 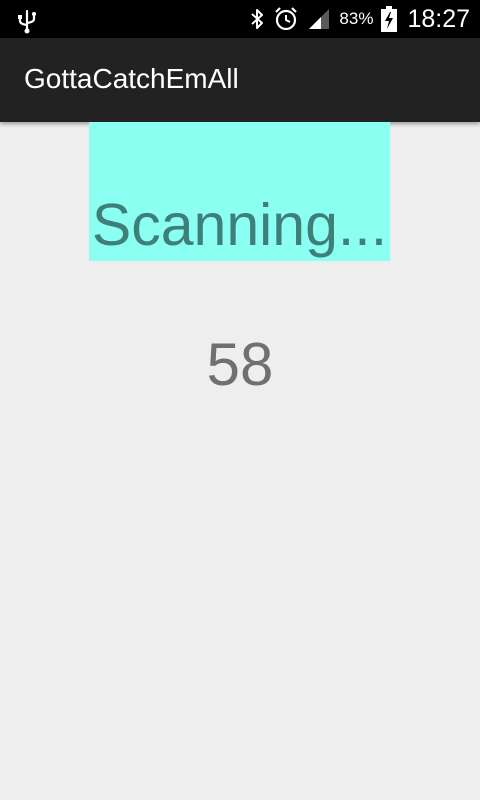 What do you see at coordinates (389, 19) in the screenshot?
I see `battery-charging-icon` at bounding box center [389, 19].